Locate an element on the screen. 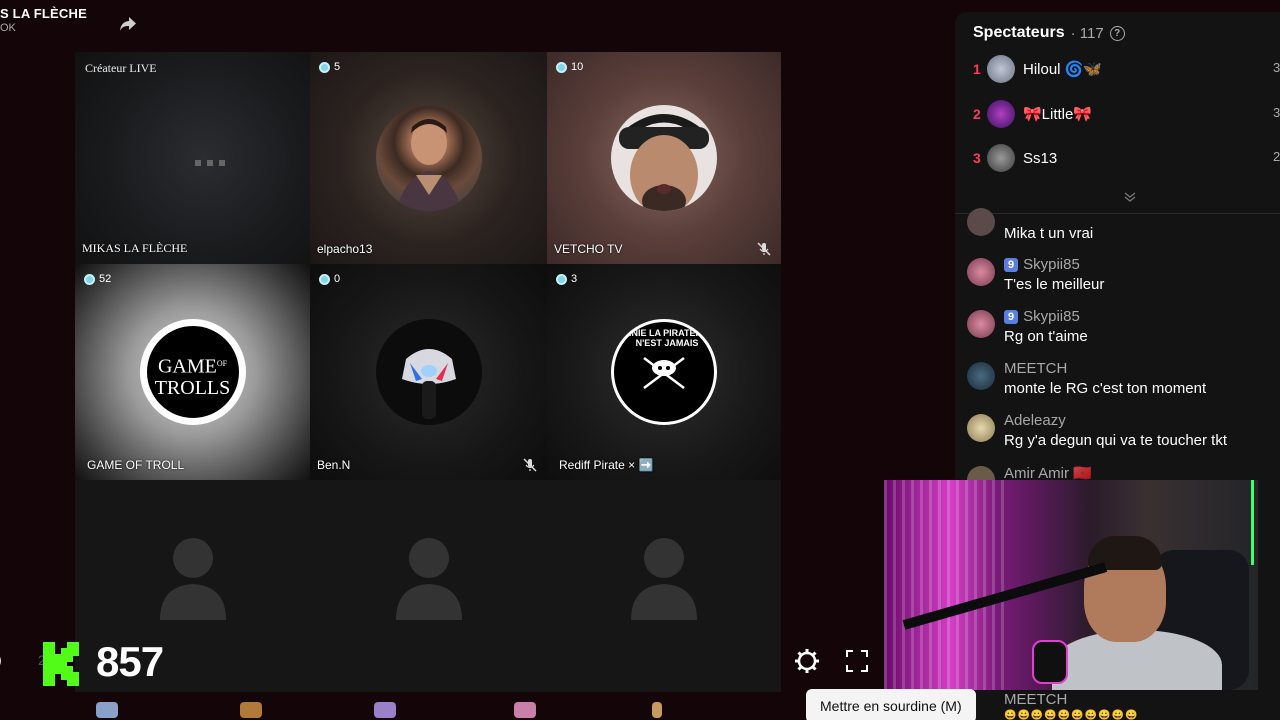  guest-name: MIKAS LA FLÈCHE is located at coordinates (135, 248).